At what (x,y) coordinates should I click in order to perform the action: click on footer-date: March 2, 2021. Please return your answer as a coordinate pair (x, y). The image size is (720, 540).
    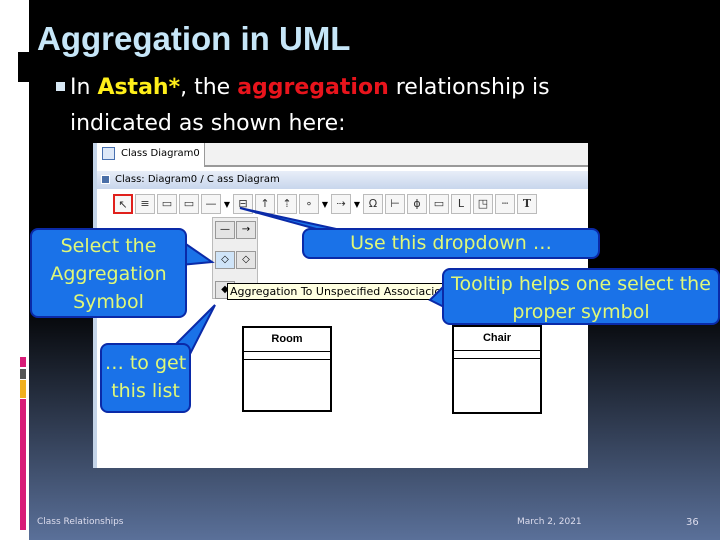
    Looking at the image, I should click on (549, 522).